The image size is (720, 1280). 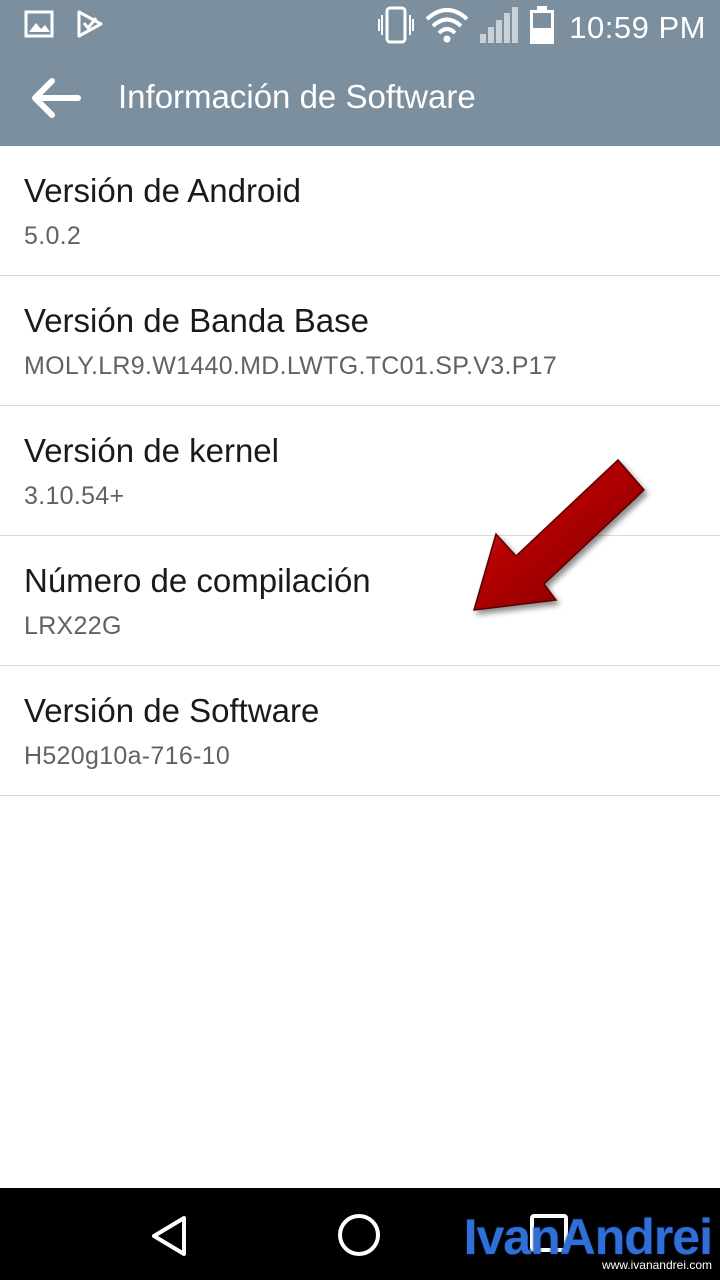 What do you see at coordinates (39, 26) in the screenshot?
I see `image-notification-icon` at bounding box center [39, 26].